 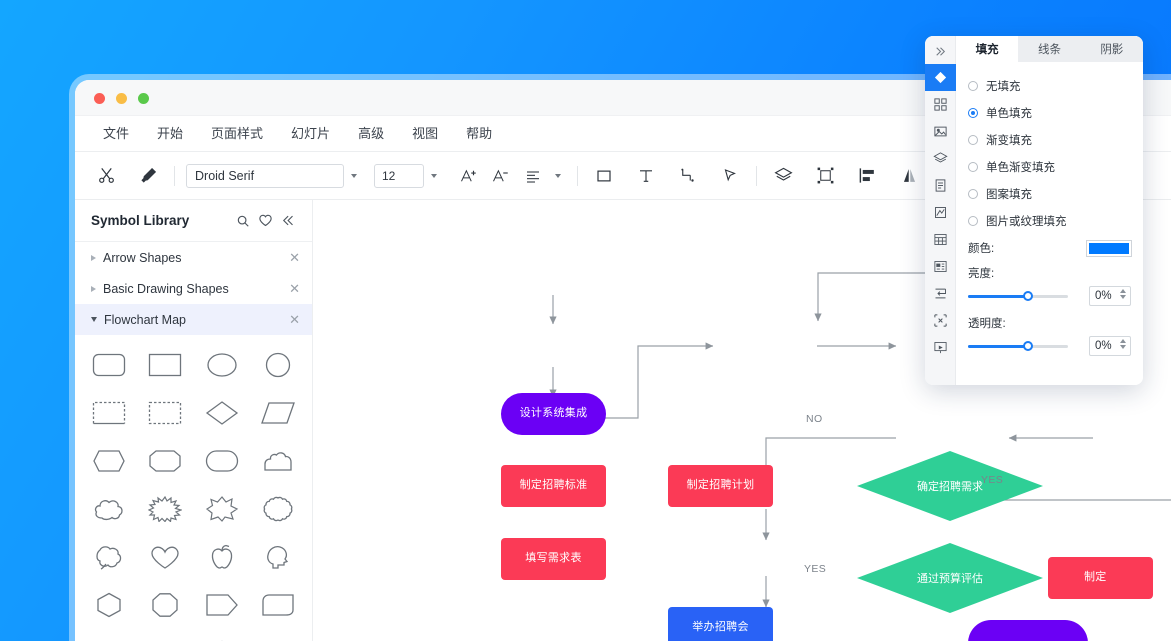 What do you see at coordinates (109, 461) in the screenshot?
I see `shape-hexagon-flat` at bounding box center [109, 461].